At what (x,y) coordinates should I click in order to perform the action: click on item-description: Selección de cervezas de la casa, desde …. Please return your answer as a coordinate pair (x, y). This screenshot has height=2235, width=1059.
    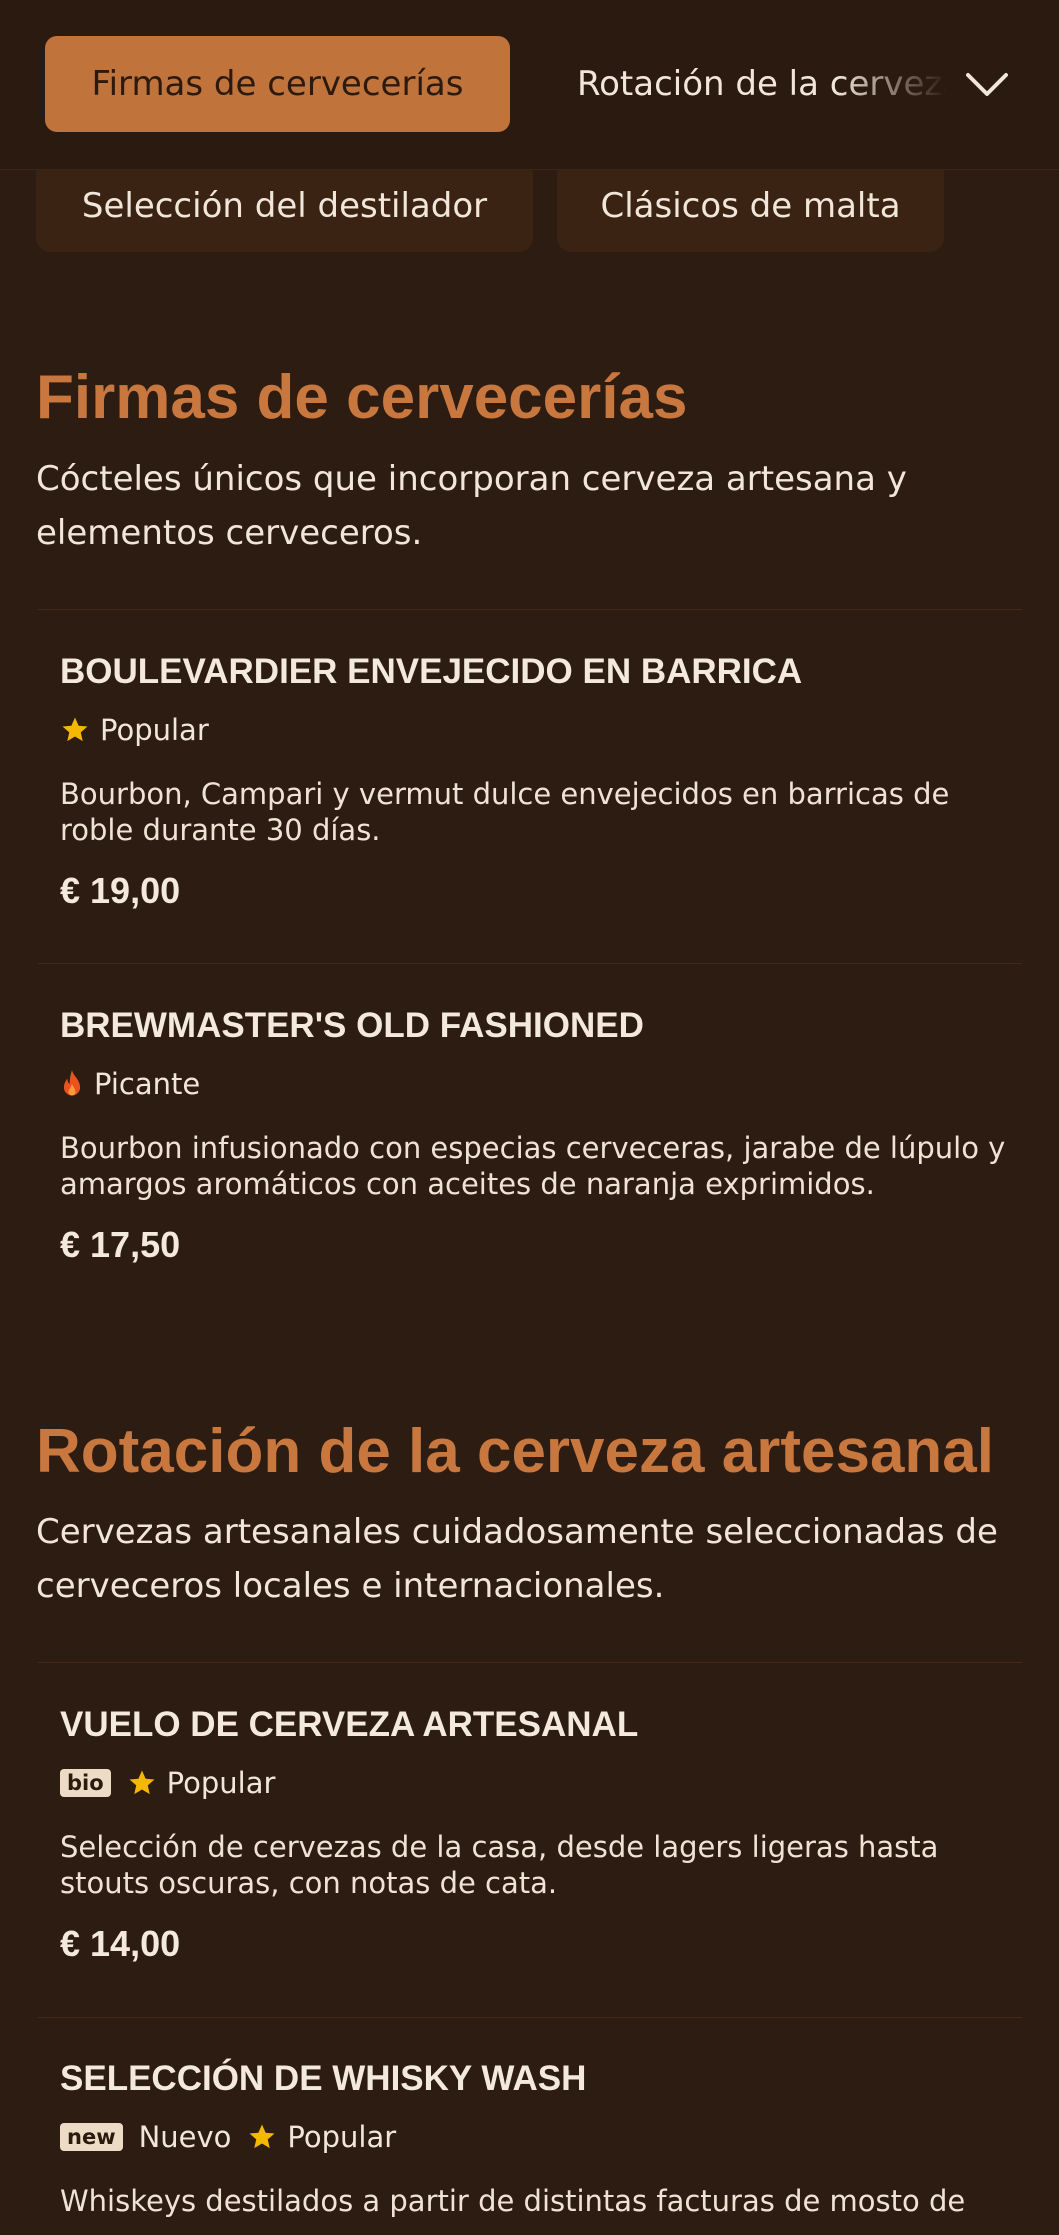
    Looking at the image, I should click on (499, 1865).